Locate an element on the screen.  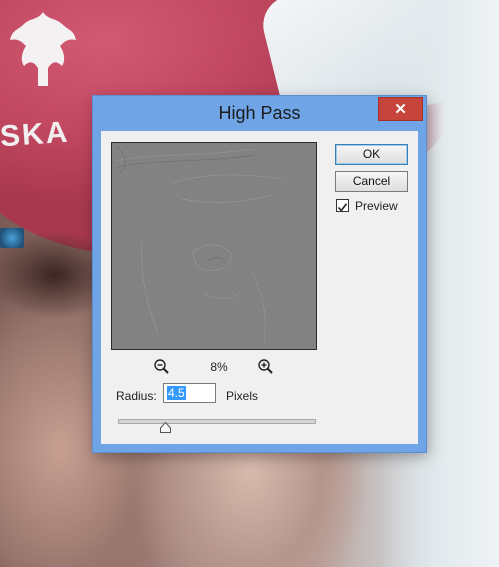
bandana-text: SKA is located at coordinates (35, 134).